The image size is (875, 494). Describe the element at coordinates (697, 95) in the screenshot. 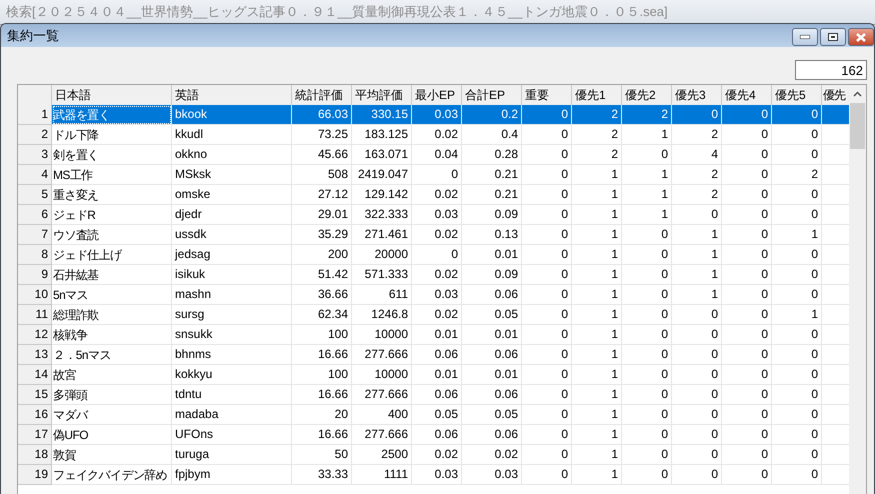

I see `column-header: 優先3` at that location.